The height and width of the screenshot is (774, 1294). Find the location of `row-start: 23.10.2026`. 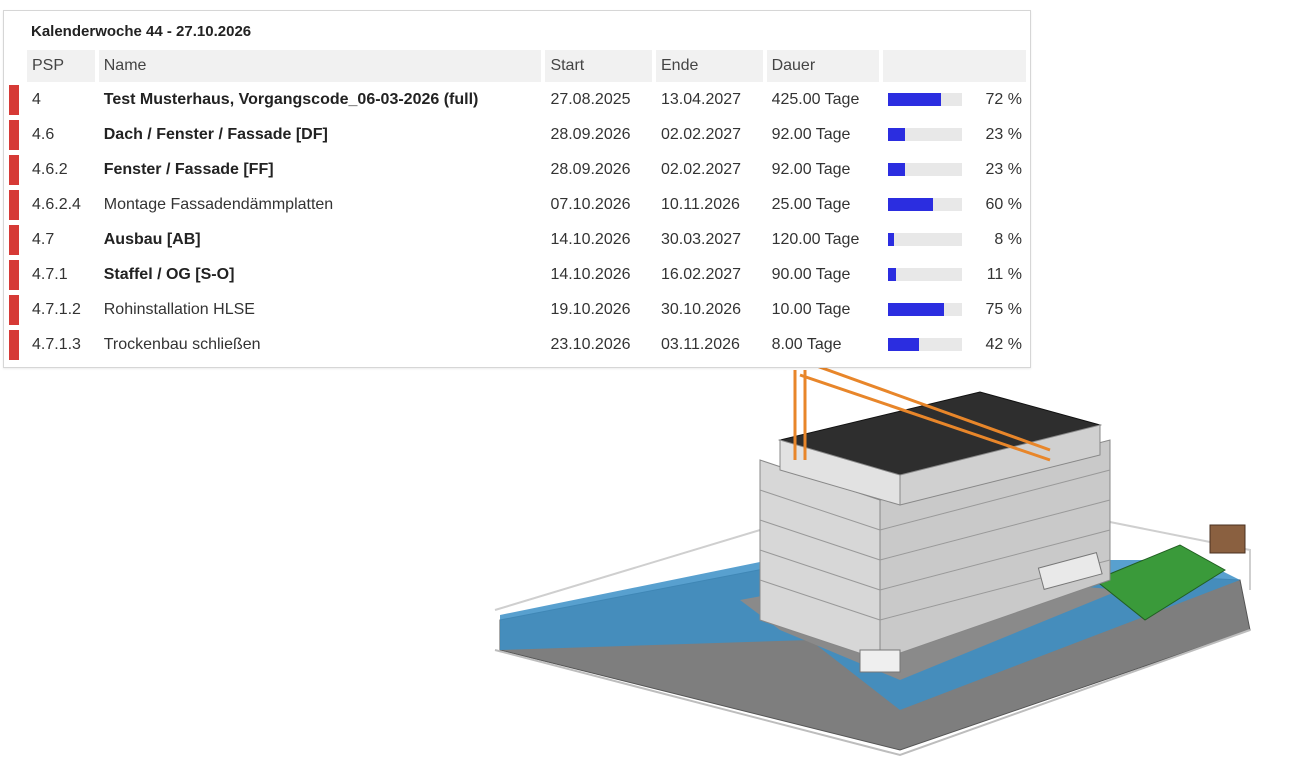

row-start: 23.10.2026 is located at coordinates (590, 344).